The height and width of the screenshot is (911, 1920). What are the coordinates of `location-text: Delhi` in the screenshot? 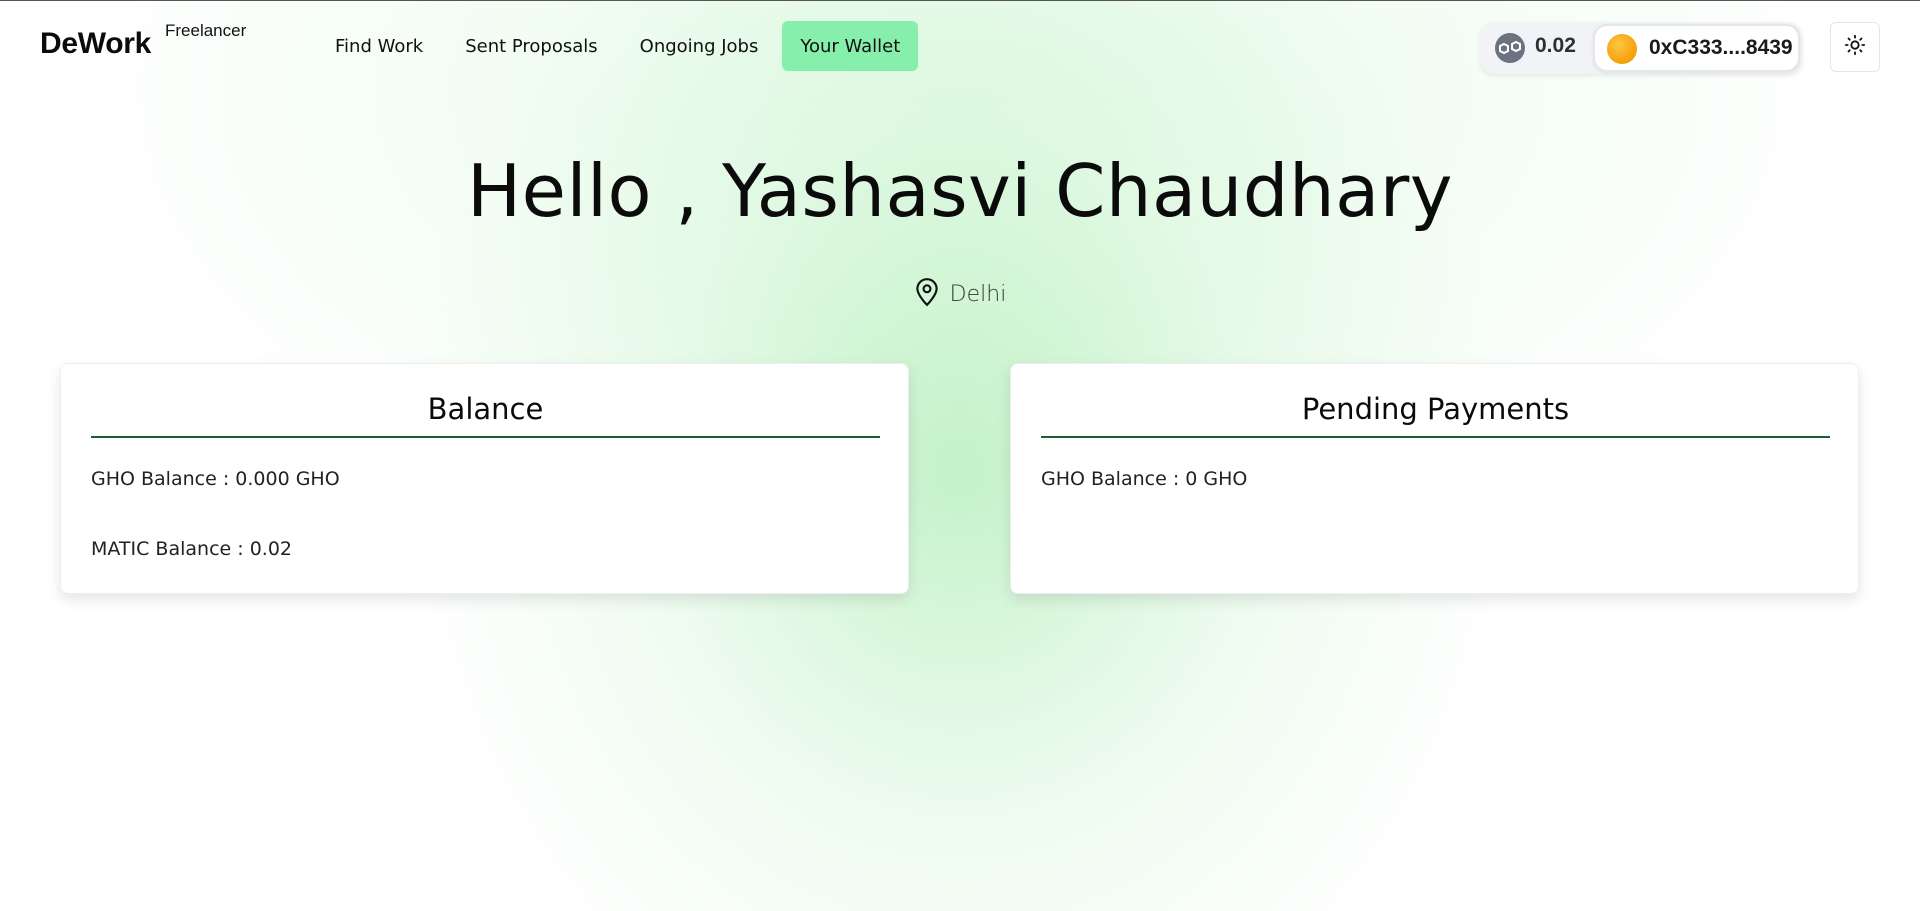 It's located at (978, 294).